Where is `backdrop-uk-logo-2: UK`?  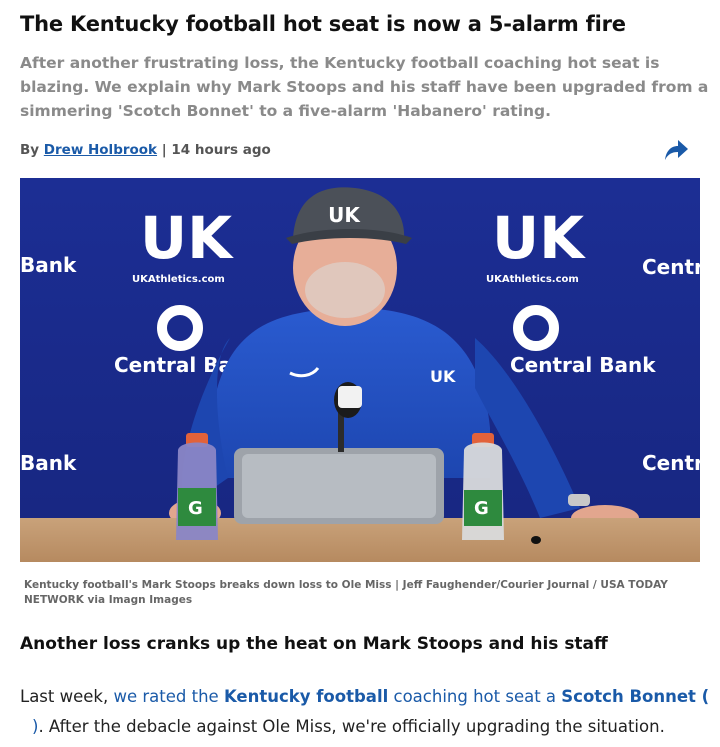
backdrop-uk-logo-2: UK is located at coordinates (539, 238).